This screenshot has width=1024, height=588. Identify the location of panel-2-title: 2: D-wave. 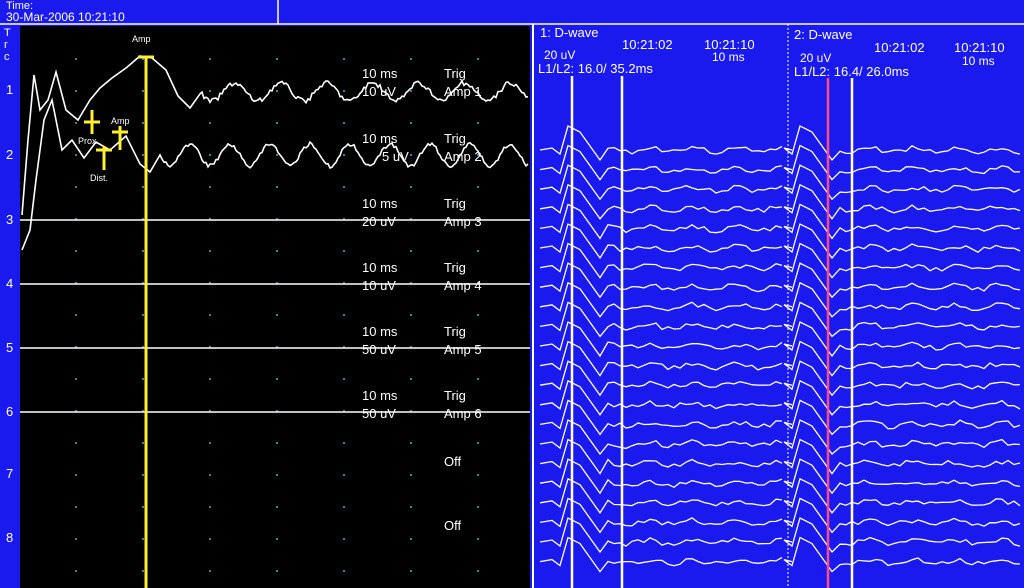
(823, 34).